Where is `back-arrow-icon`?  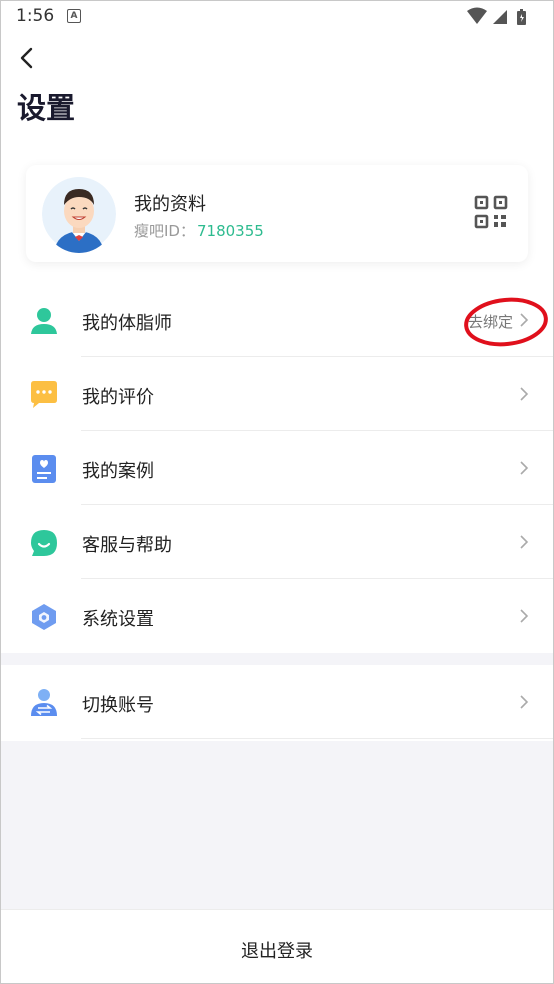
back-arrow-icon is located at coordinates (26, 58).